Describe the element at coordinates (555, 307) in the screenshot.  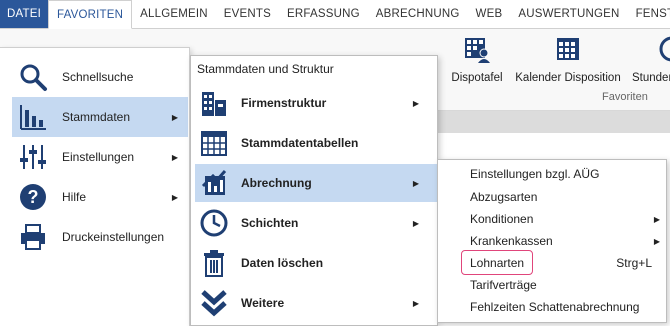
I see `menu-item-label: Fehlzeiten Schattenabrechnung` at that location.